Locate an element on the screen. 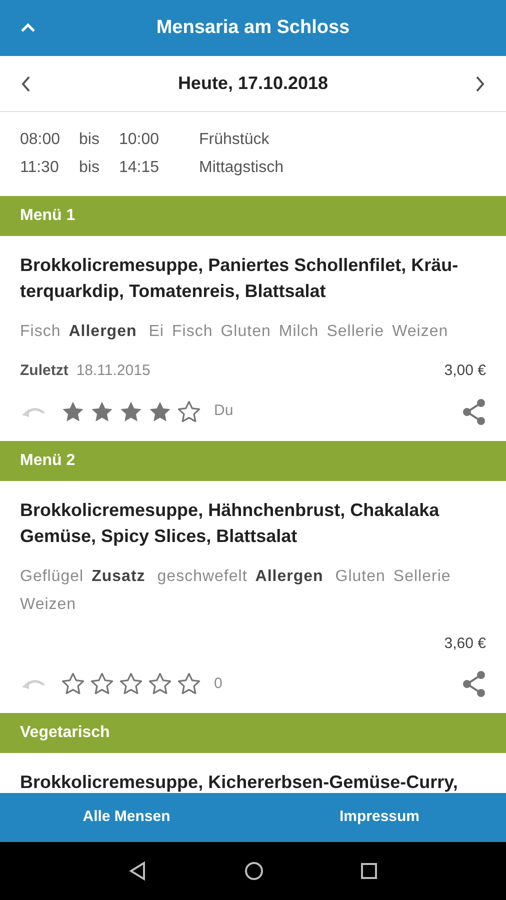  date-title: Heute, 17.10.2018 is located at coordinates (253, 83).